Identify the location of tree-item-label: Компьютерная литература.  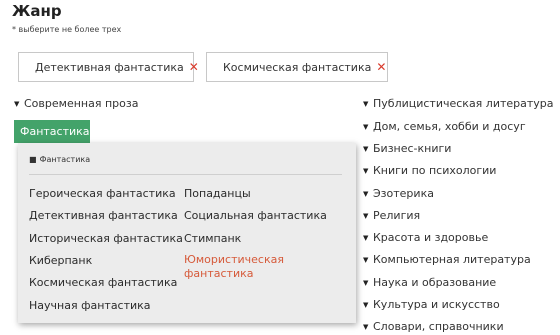
(452, 259).